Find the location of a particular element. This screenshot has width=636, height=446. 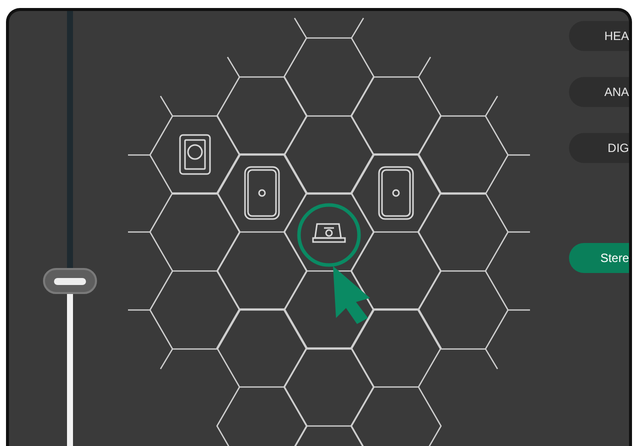

output-button: HEA is located at coordinates (599, 36).